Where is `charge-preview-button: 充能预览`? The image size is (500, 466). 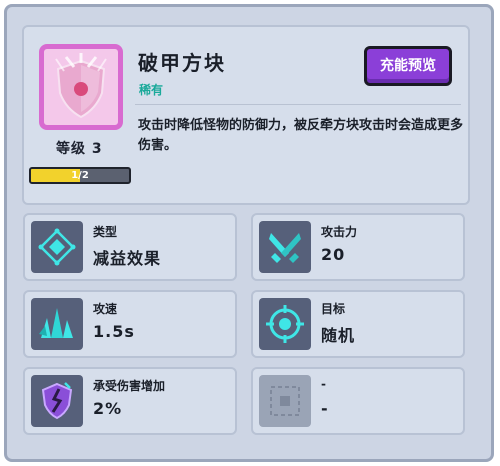
charge-preview-button: 充能预览 is located at coordinates (408, 66).